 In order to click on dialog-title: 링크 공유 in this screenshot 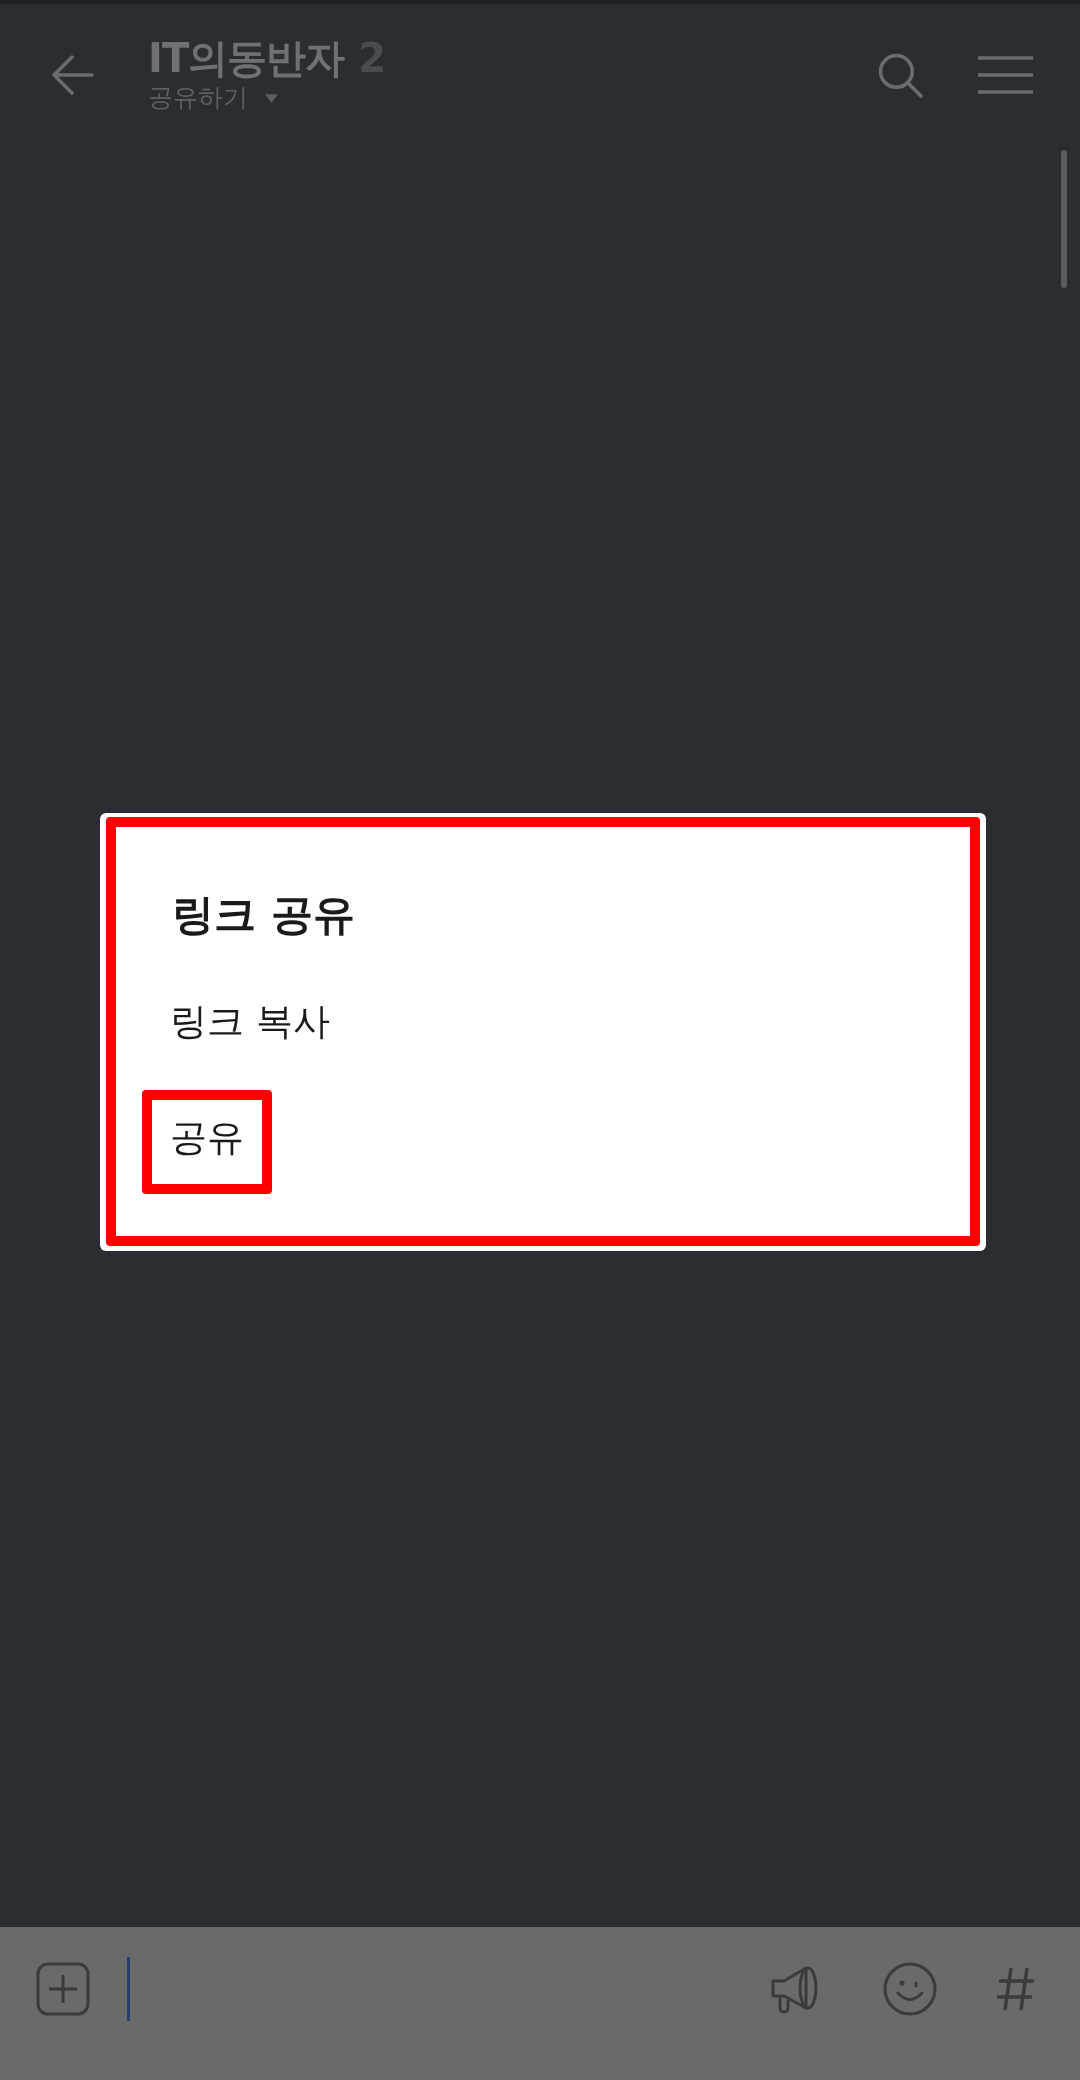, I will do `click(263, 915)`.